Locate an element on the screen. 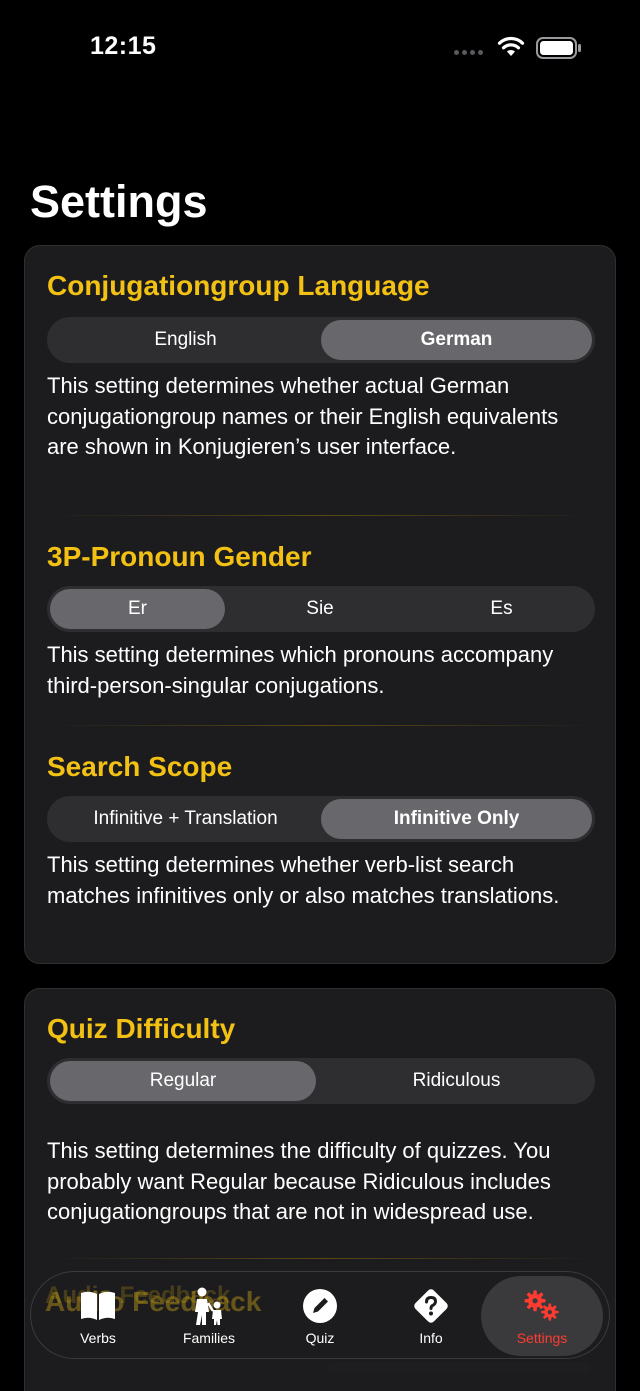 The image size is (640, 1391). option-sie: Sie is located at coordinates (320, 609).